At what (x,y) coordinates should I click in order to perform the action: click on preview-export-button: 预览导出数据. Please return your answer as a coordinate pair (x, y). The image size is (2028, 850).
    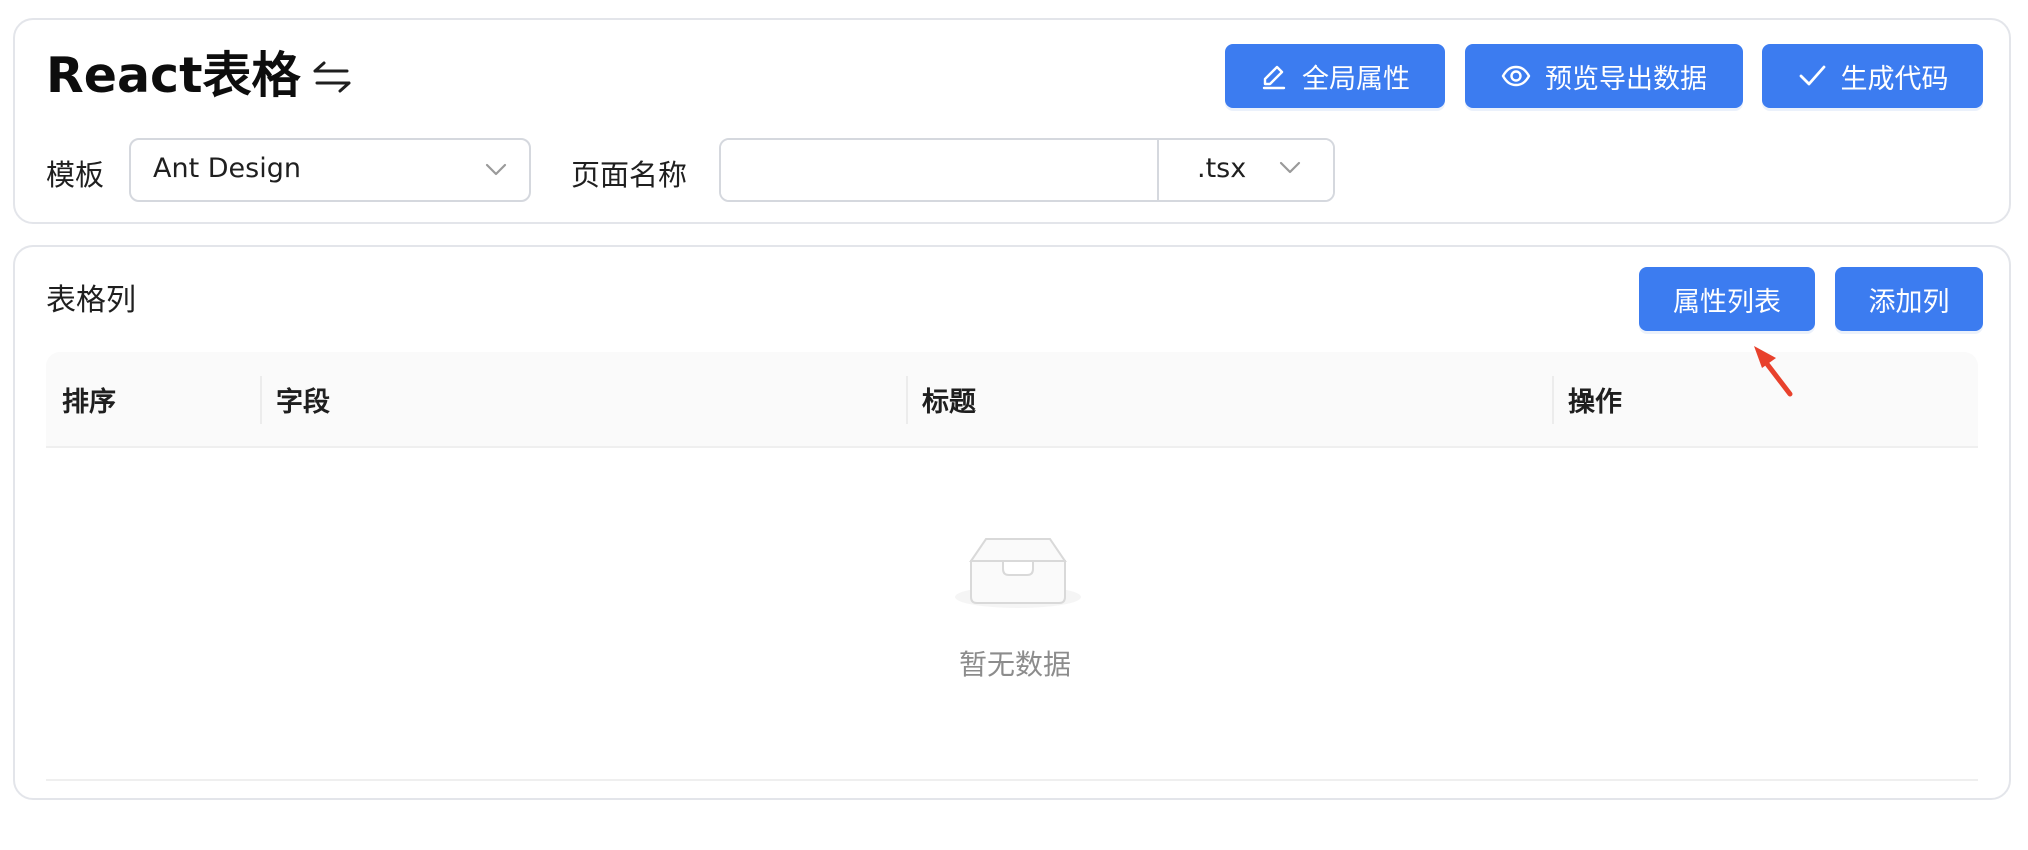
    Looking at the image, I should click on (1604, 76).